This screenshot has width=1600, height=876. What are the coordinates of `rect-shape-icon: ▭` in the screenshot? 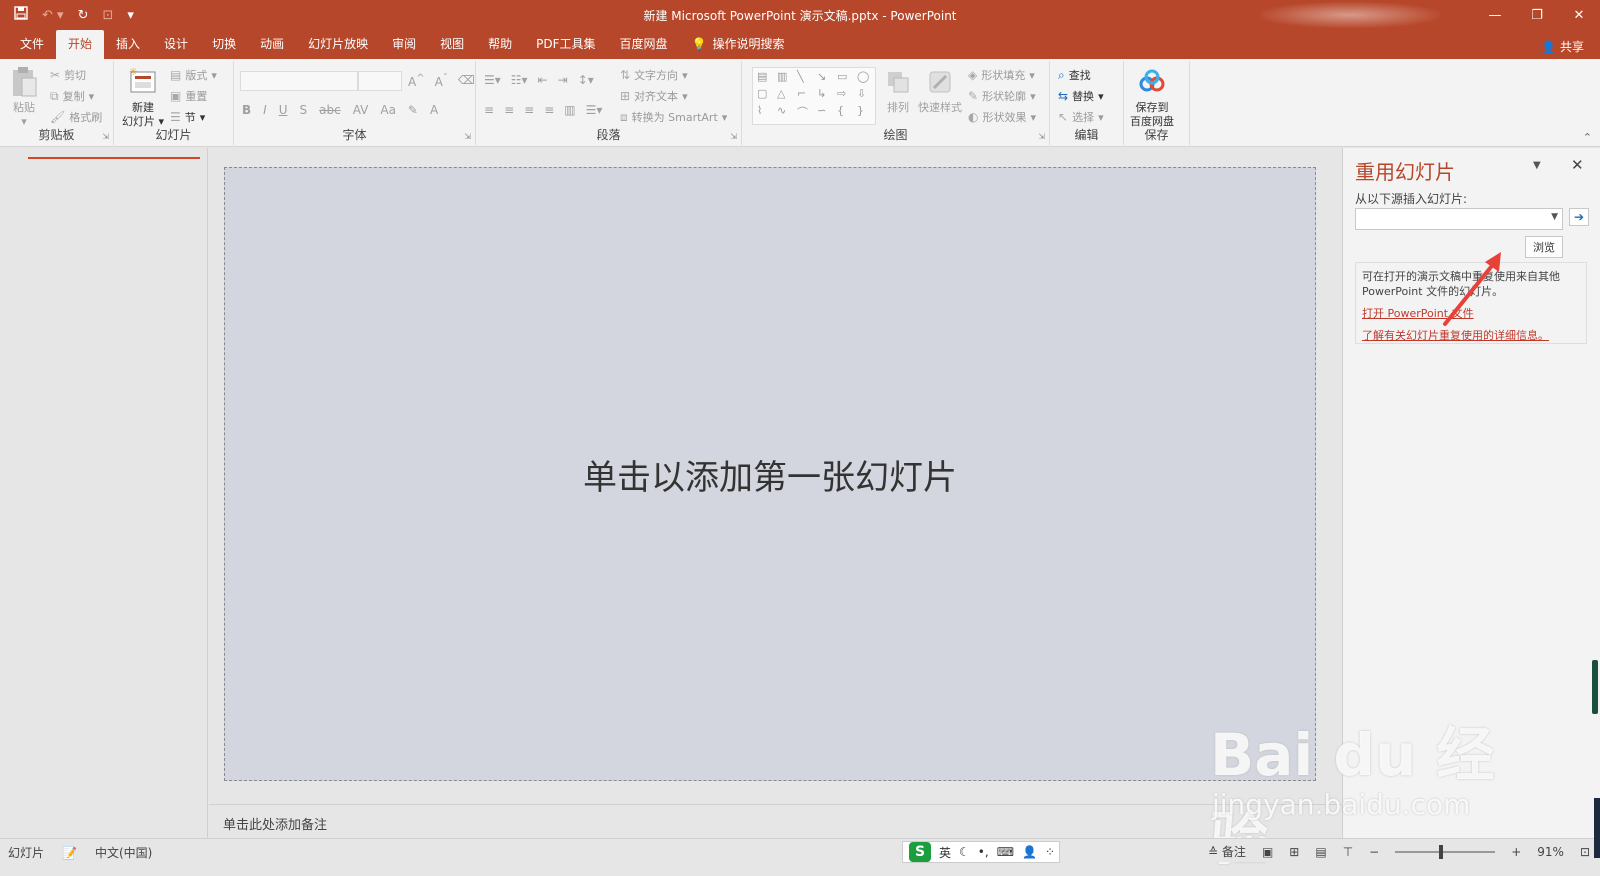 It's located at (846, 77).